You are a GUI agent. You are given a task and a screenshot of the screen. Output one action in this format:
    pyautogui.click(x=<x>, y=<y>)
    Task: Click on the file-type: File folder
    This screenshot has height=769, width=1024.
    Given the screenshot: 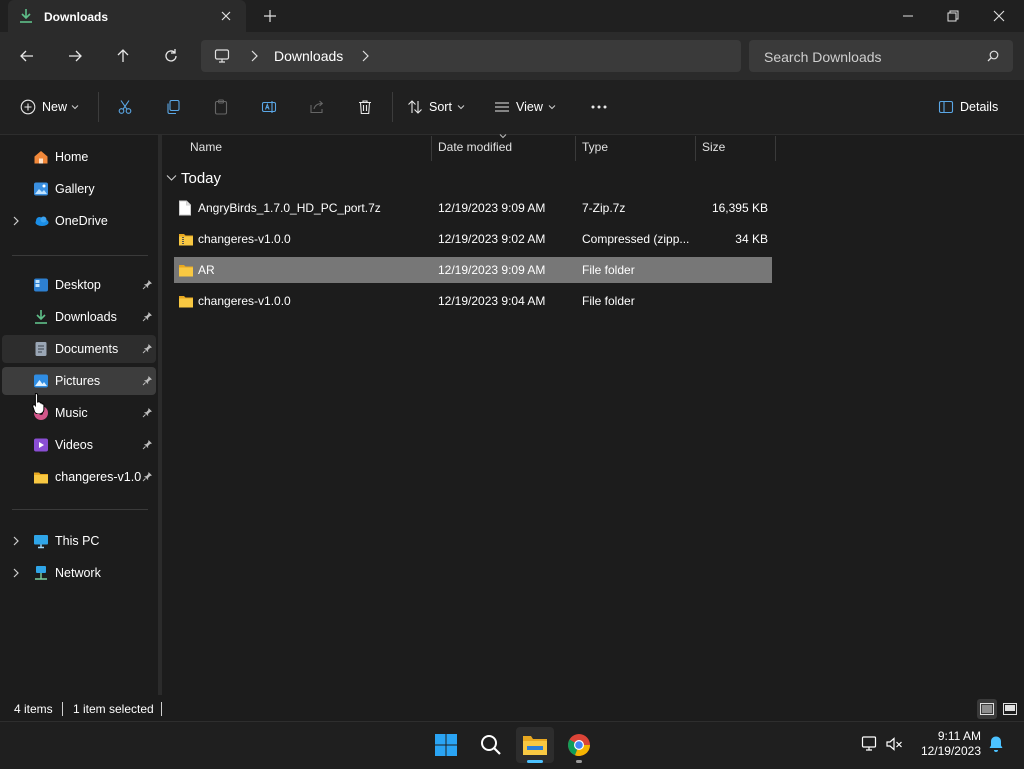 What is the action you would take?
    pyautogui.click(x=608, y=270)
    